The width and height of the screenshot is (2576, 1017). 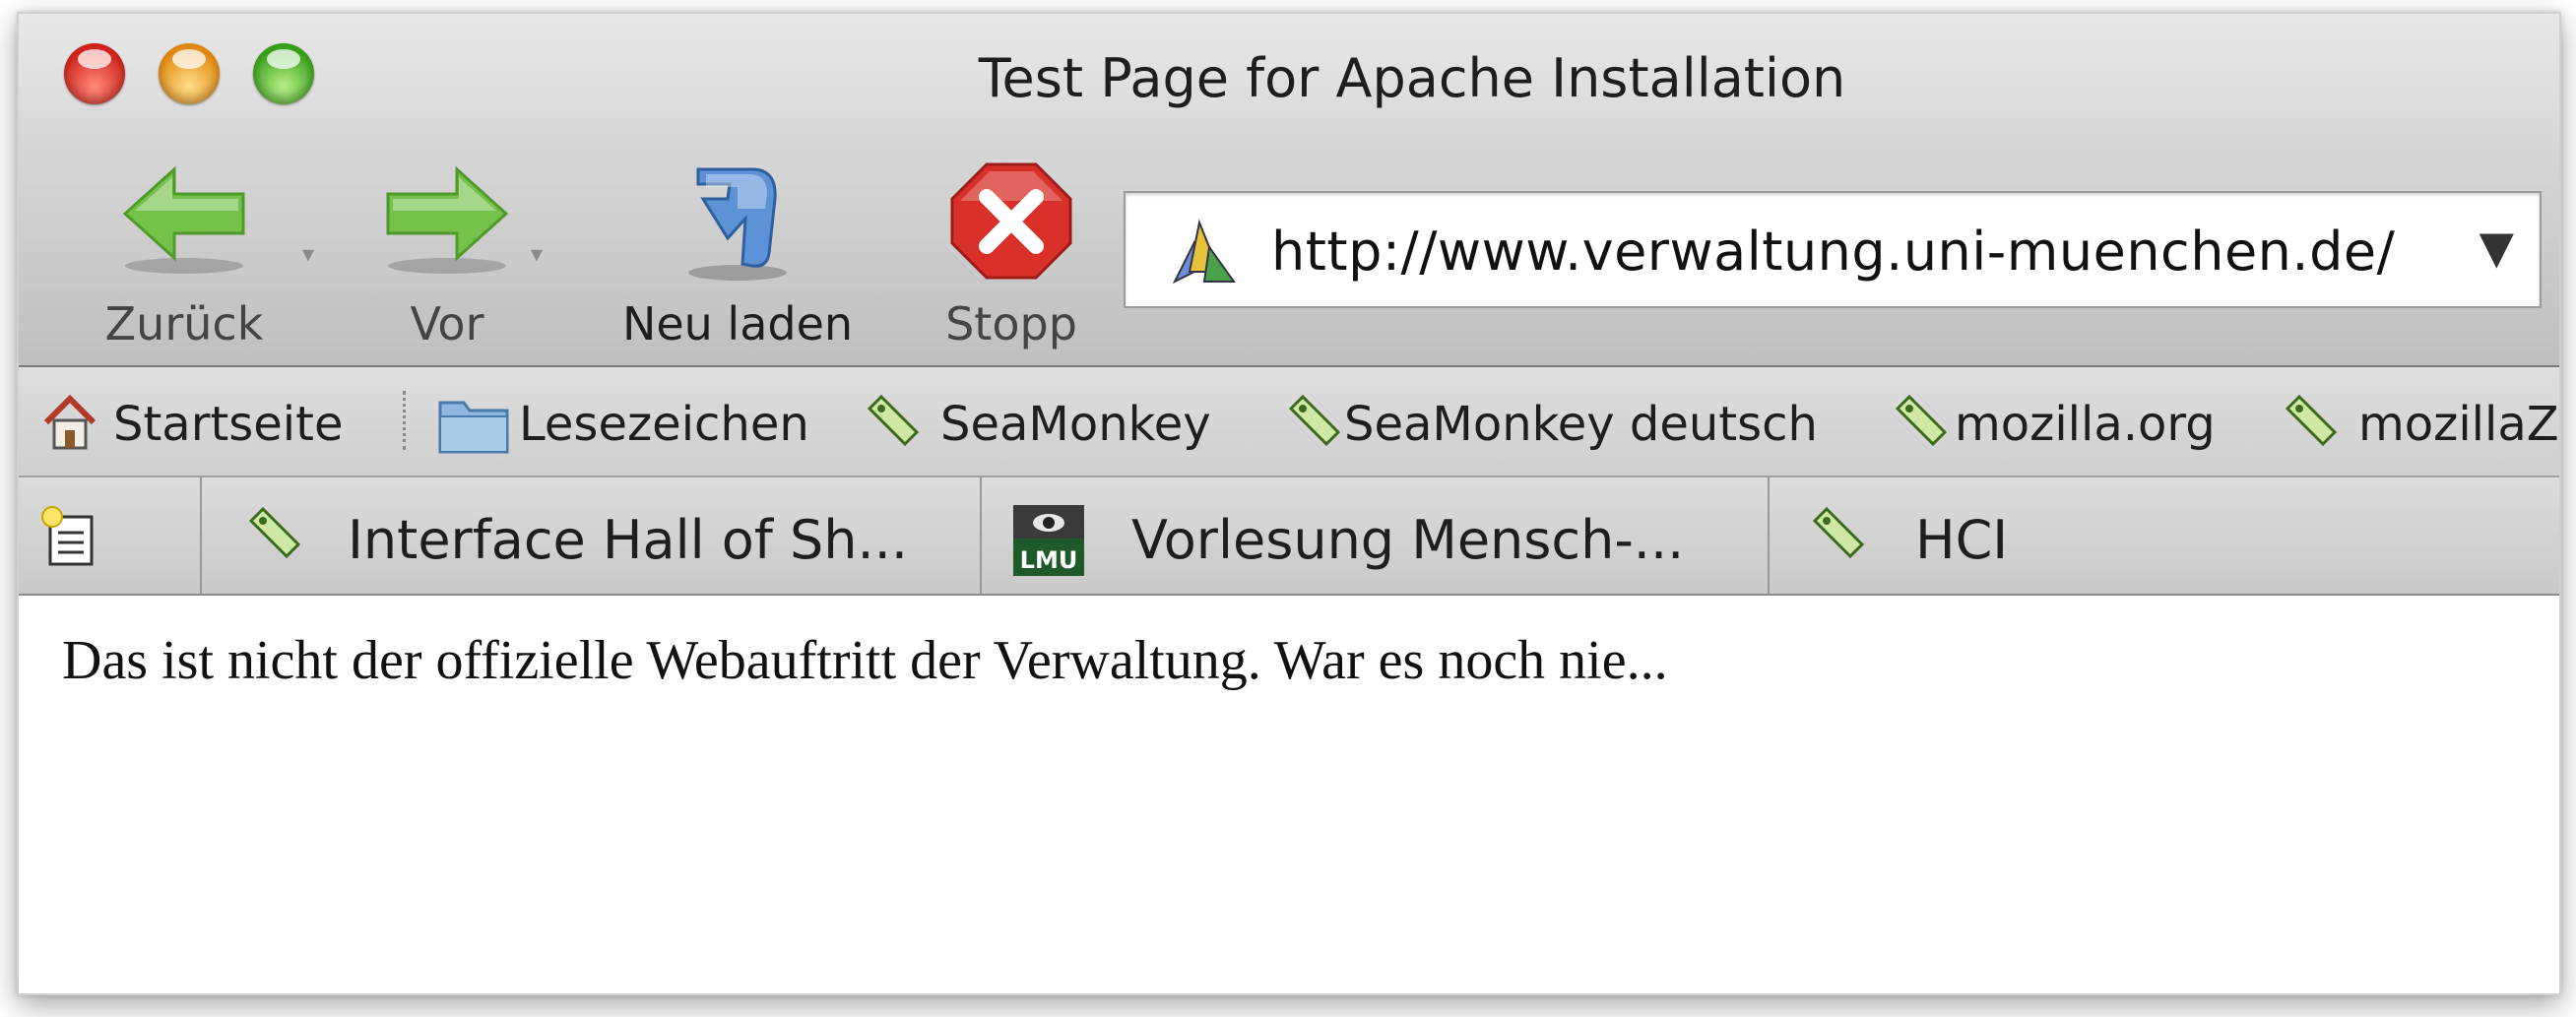 I want to click on forward-history-dropdown-icon: ▾, so click(x=537, y=254).